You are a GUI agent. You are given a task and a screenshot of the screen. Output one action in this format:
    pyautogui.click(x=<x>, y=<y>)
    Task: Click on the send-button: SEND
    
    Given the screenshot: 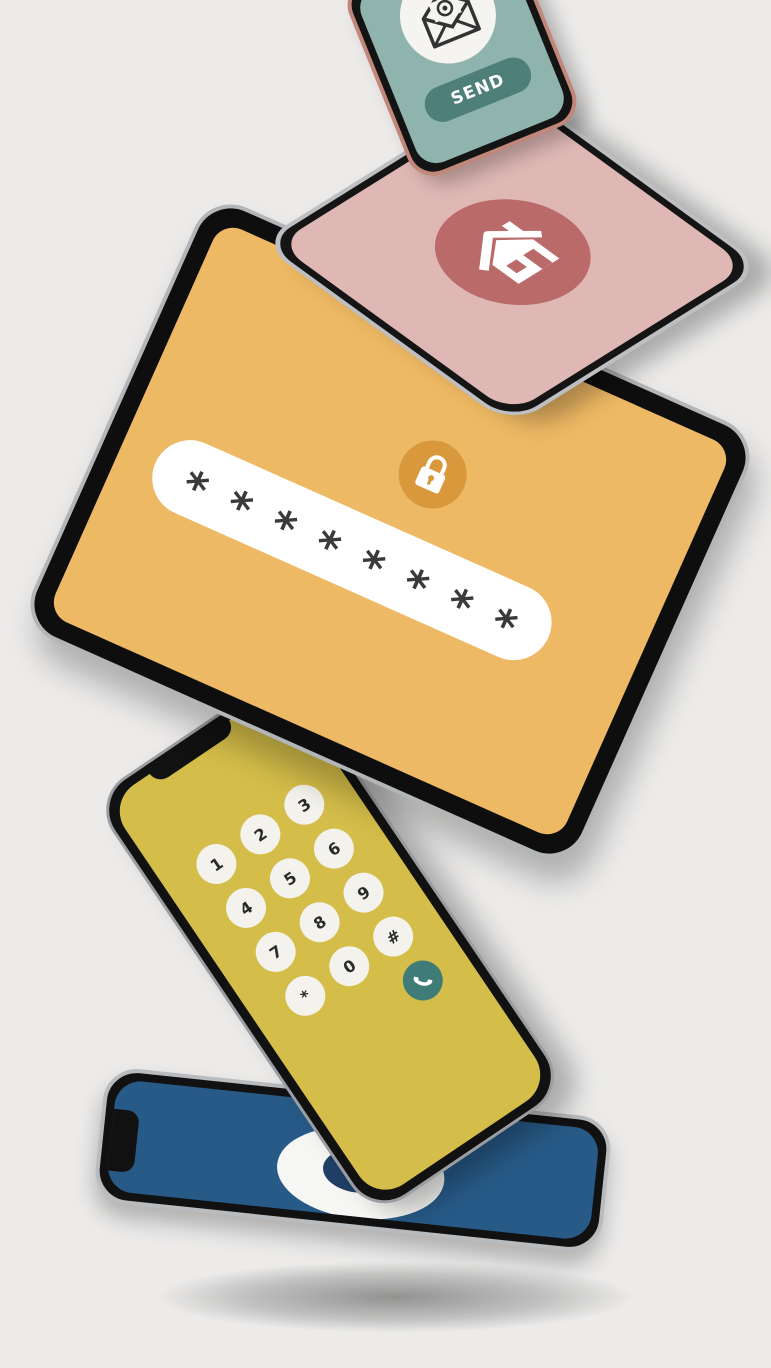 What is the action you would take?
    pyautogui.click(x=478, y=90)
    